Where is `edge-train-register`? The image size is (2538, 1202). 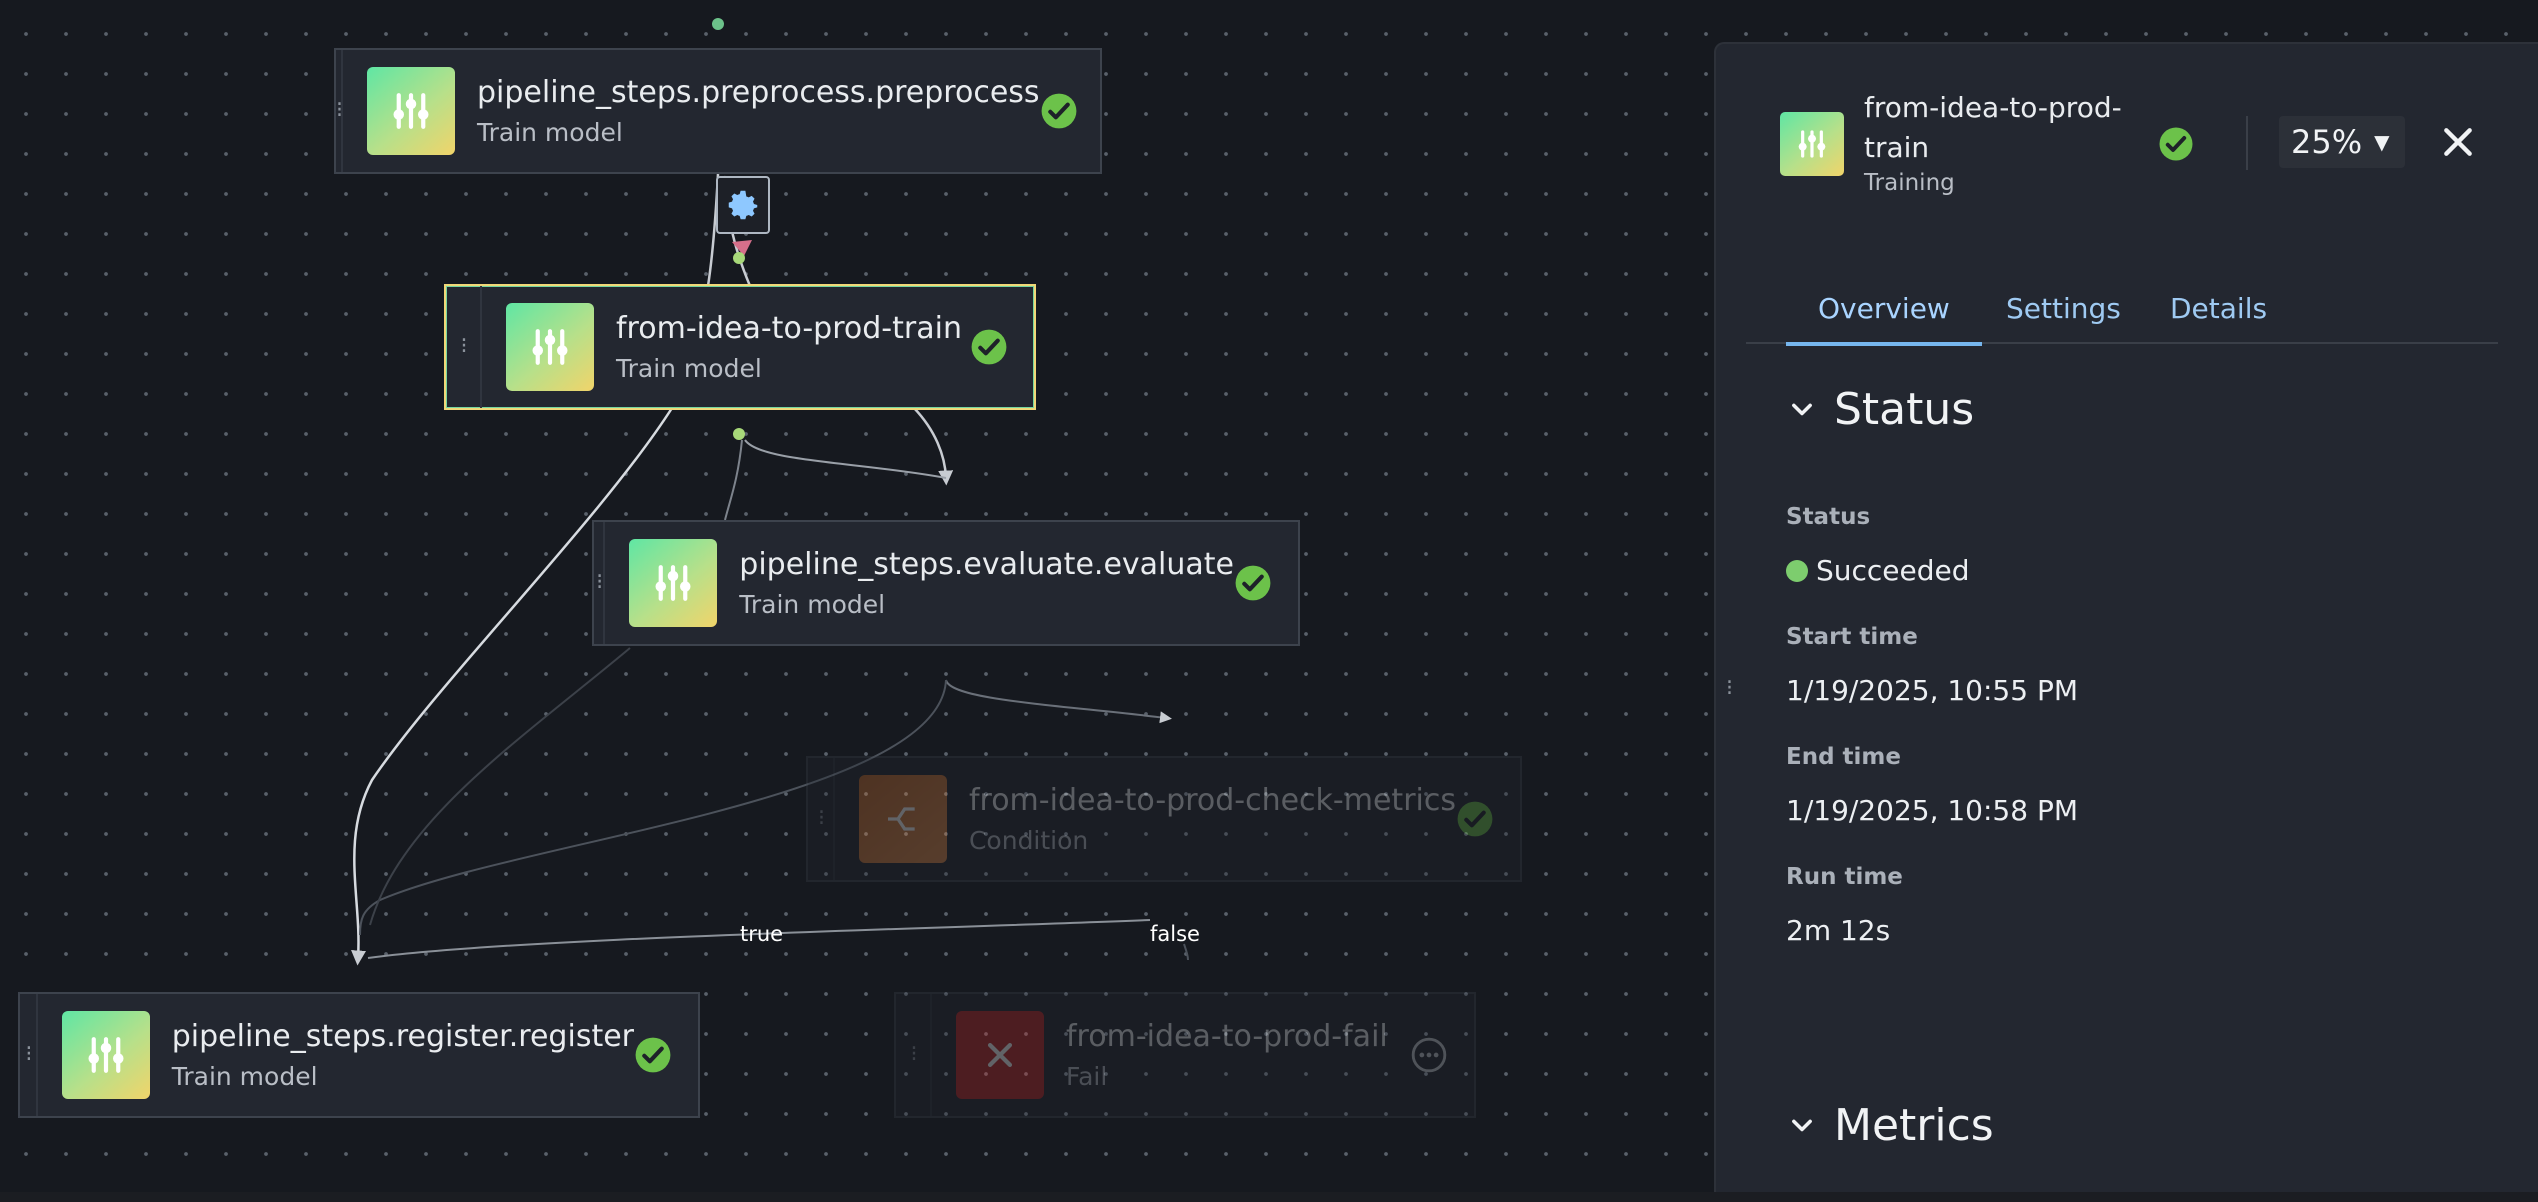
edge-train-register is located at coordinates (512, 686).